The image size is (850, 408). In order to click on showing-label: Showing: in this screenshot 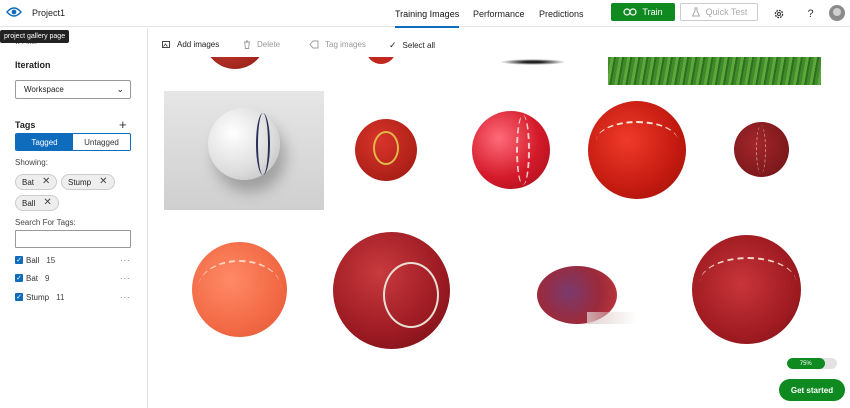, I will do `click(31, 162)`.